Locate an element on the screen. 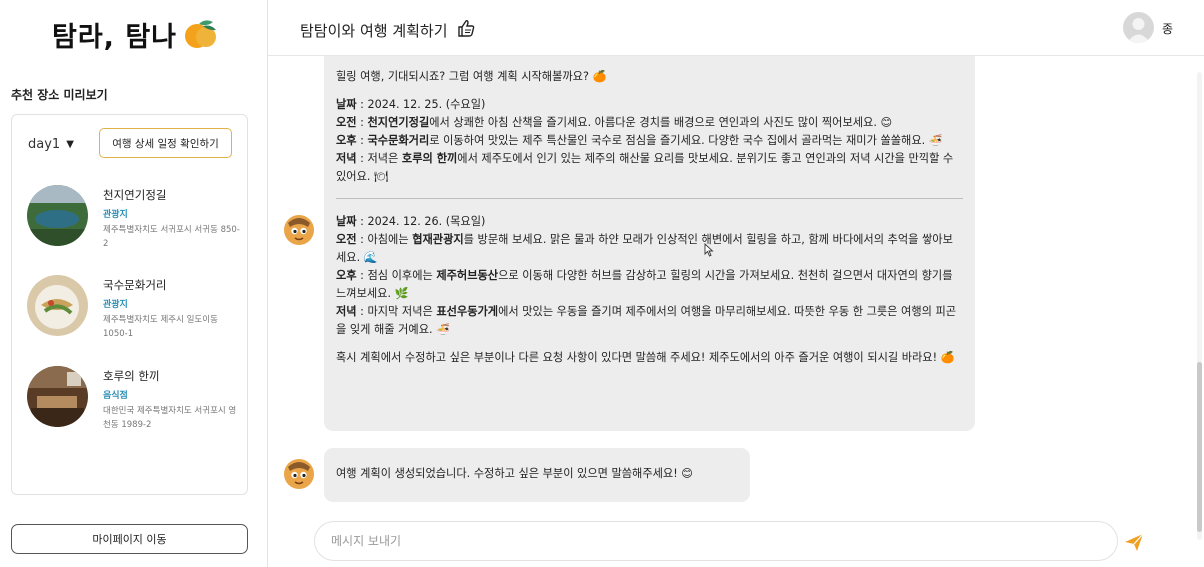 This screenshot has width=1204, height=567. divider is located at coordinates (649, 198).